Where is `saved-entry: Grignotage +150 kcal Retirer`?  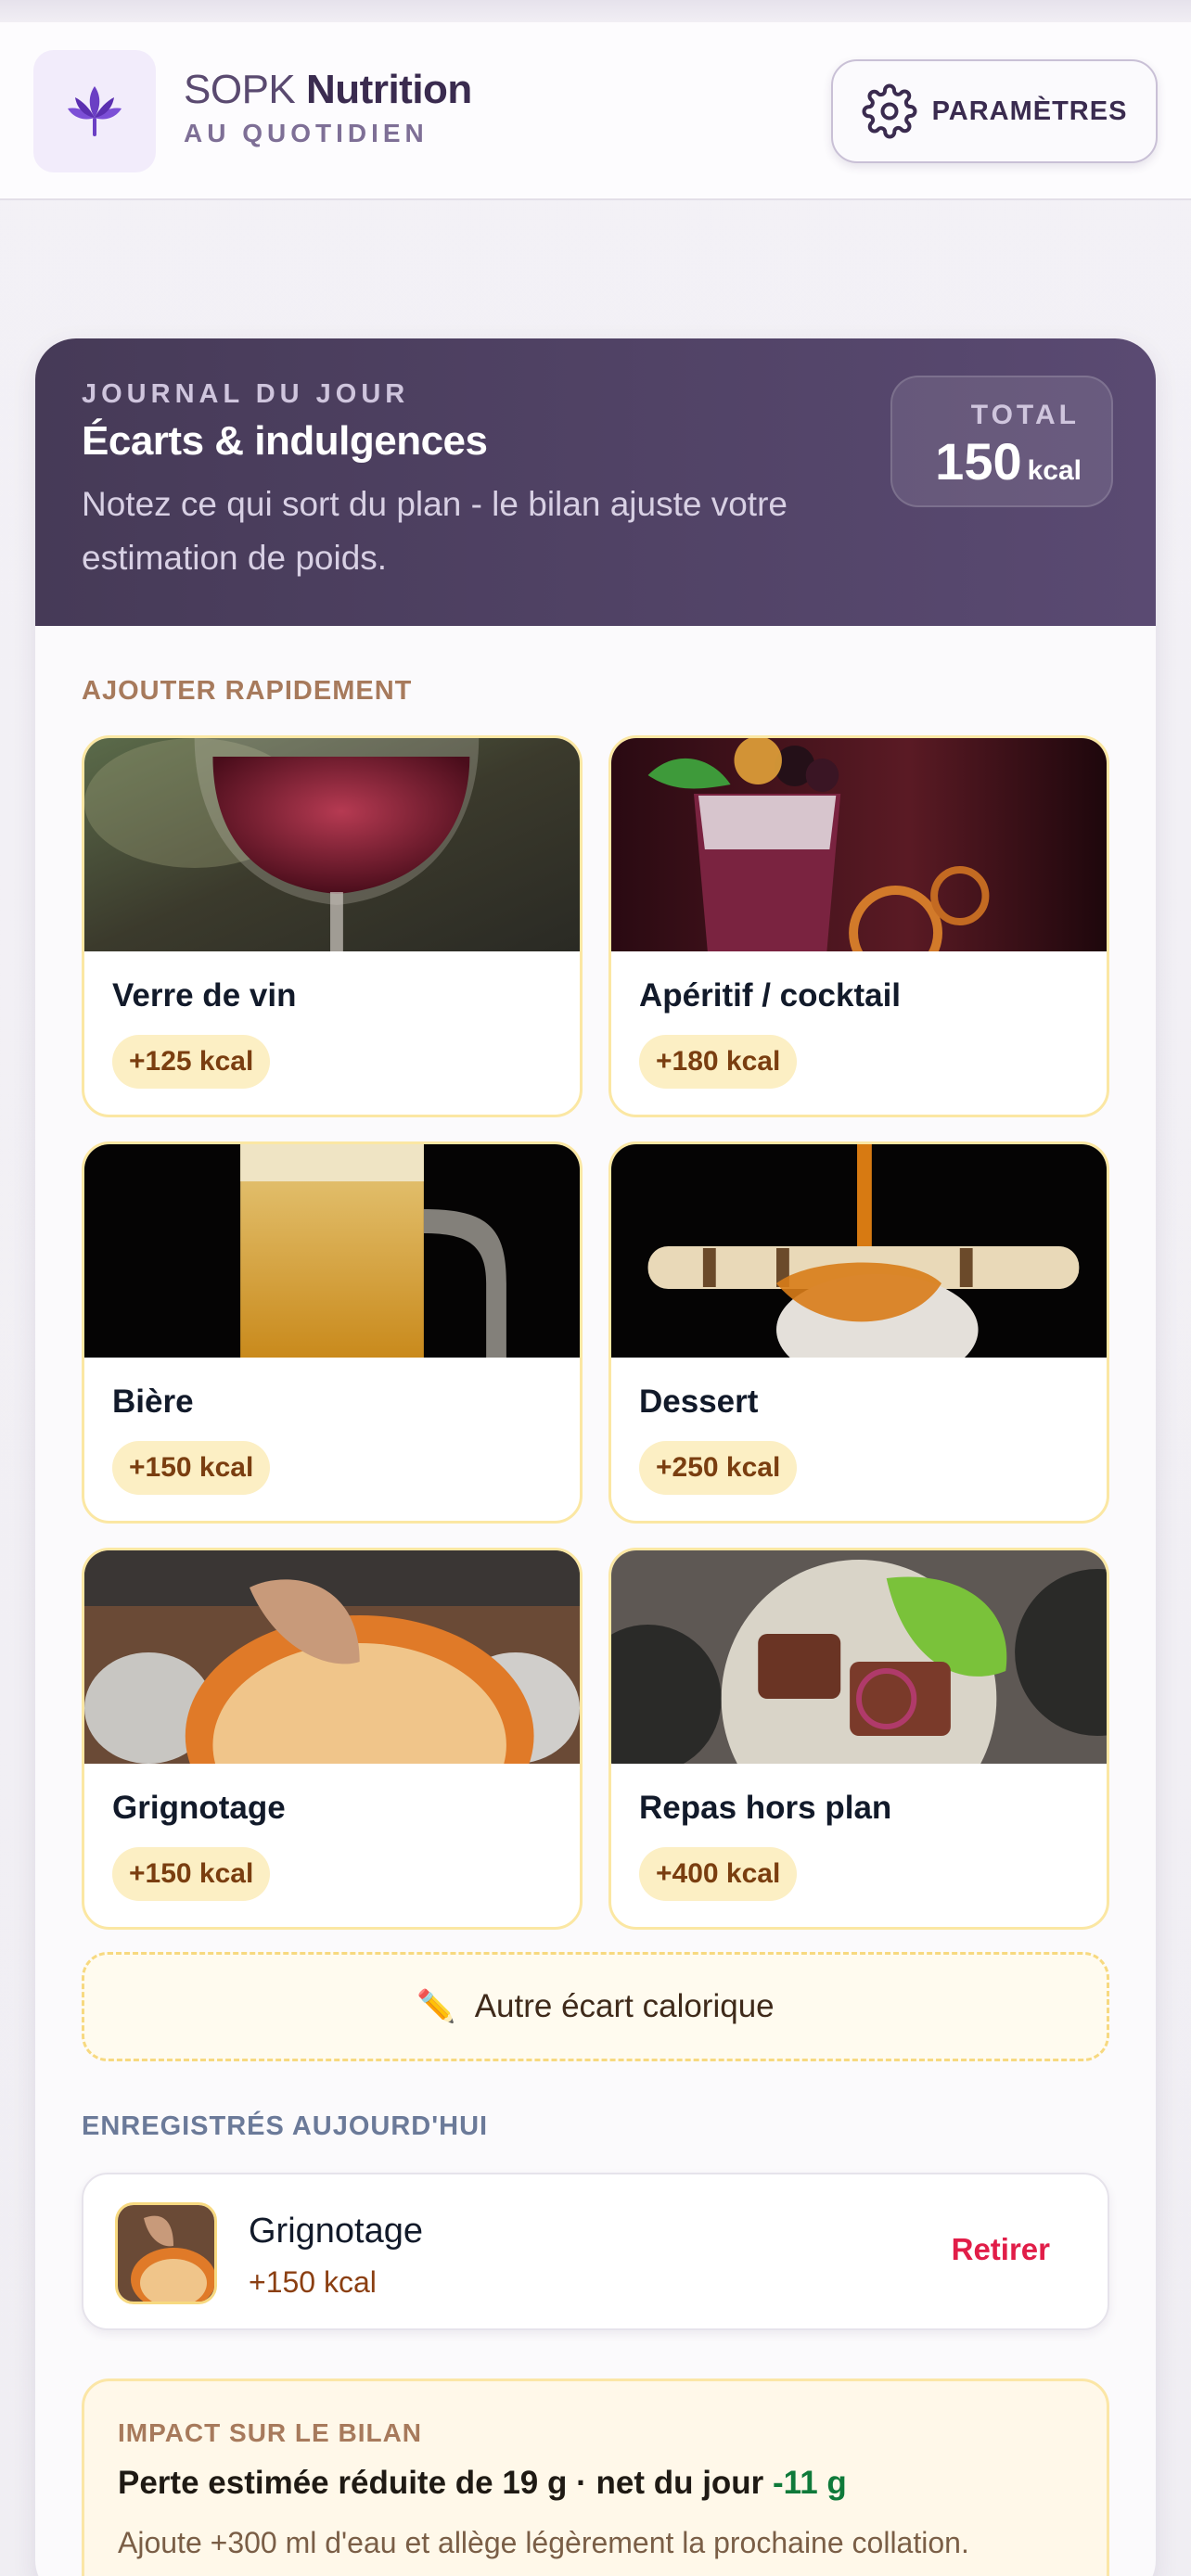 saved-entry: Grignotage +150 kcal Retirer is located at coordinates (595, 2251).